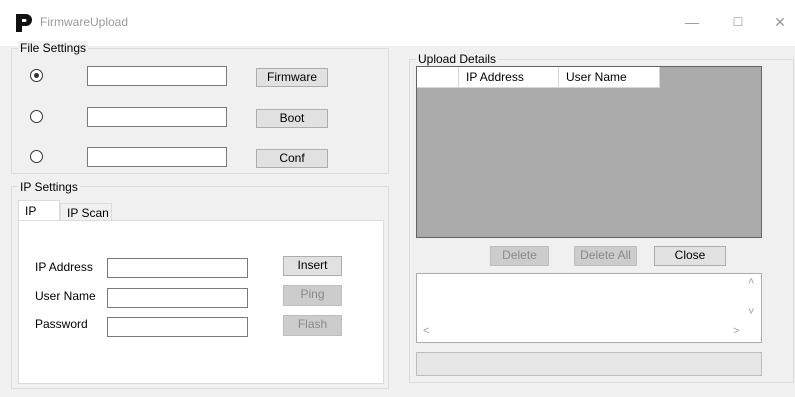 This screenshot has width=795, height=397. Describe the element at coordinates (609, 77) in the screenshot. I see `grid-header-user-name: User Name` at that location.